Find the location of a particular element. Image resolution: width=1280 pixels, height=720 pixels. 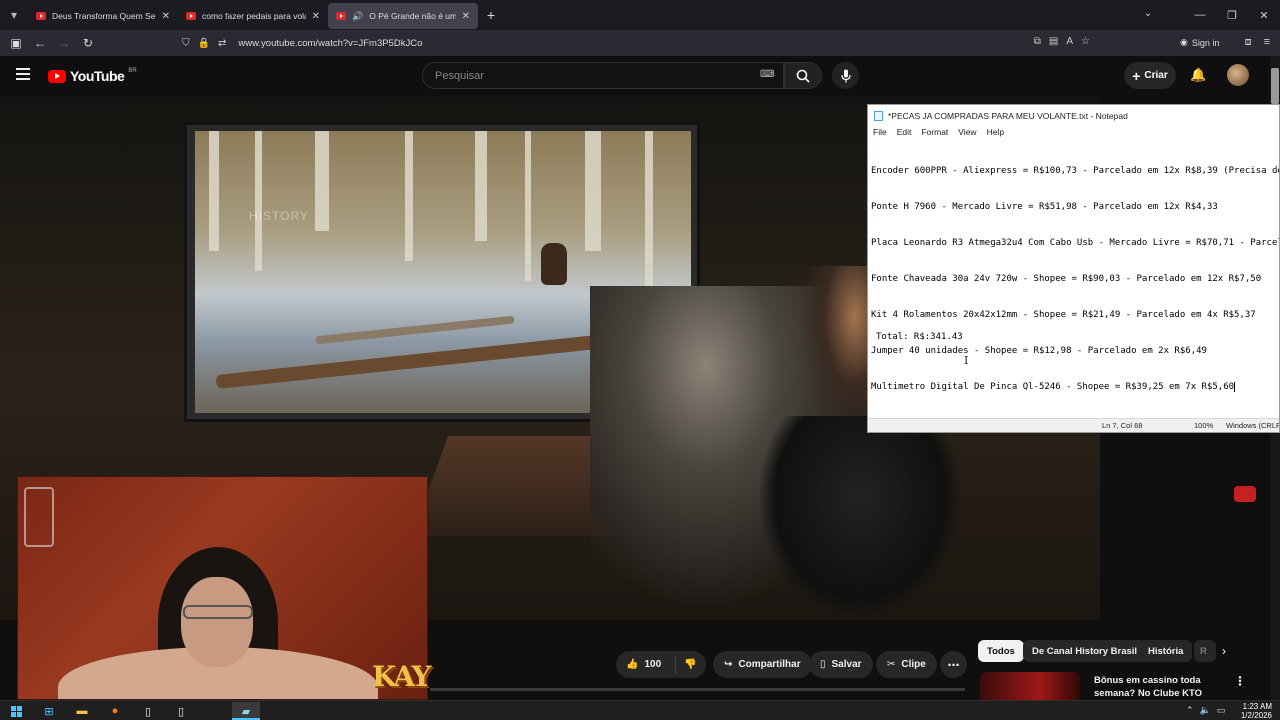

tray-chevron-icon: ⌃ is located at coordinates (1190, 710).